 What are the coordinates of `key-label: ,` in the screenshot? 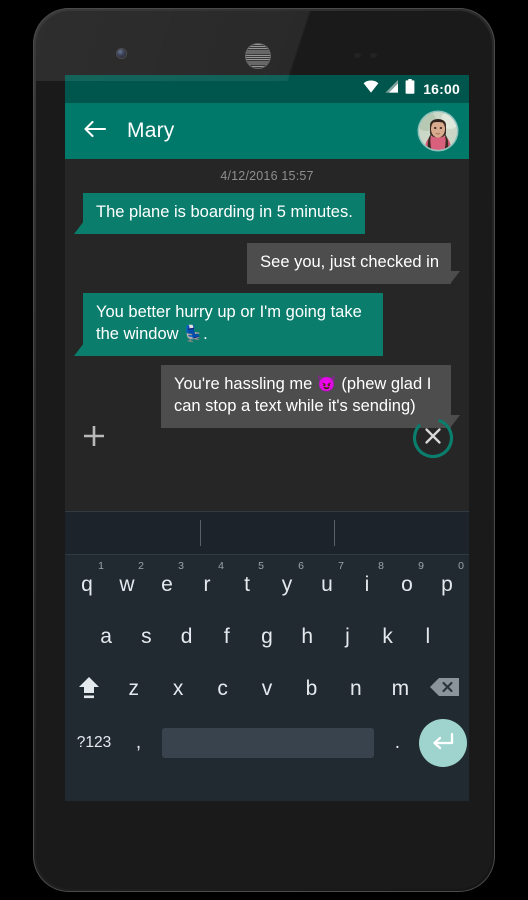 It's located at (138, 742).